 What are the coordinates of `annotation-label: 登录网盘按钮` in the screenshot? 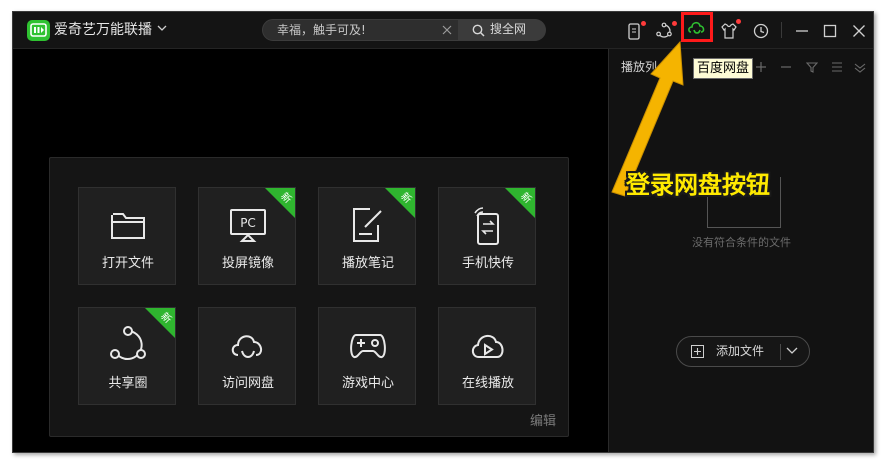 It's located at (698, 185).